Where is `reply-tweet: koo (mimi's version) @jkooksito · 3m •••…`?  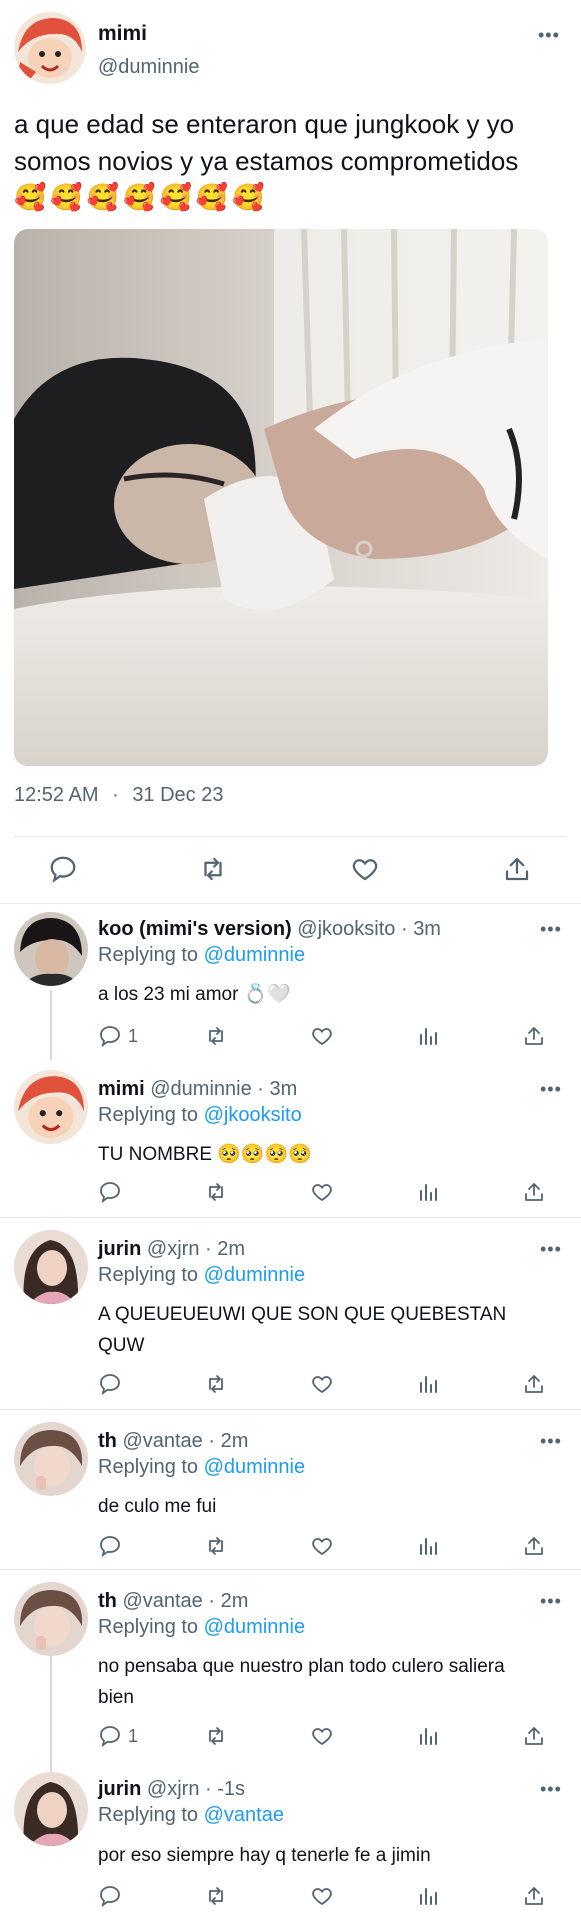
reply-tweet: koo (mimi's version) @jkooksito · 3m •••… is located at coordinates (290, 985).